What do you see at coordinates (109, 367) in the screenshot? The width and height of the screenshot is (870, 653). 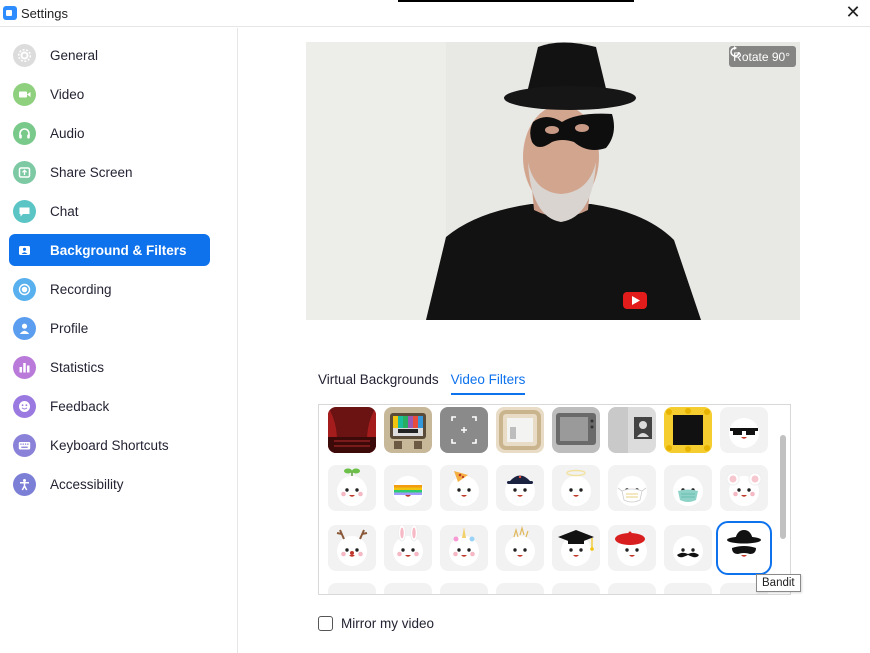 I see `sidebar-item-statistics: Statistics` at bounding box center [109, 367].